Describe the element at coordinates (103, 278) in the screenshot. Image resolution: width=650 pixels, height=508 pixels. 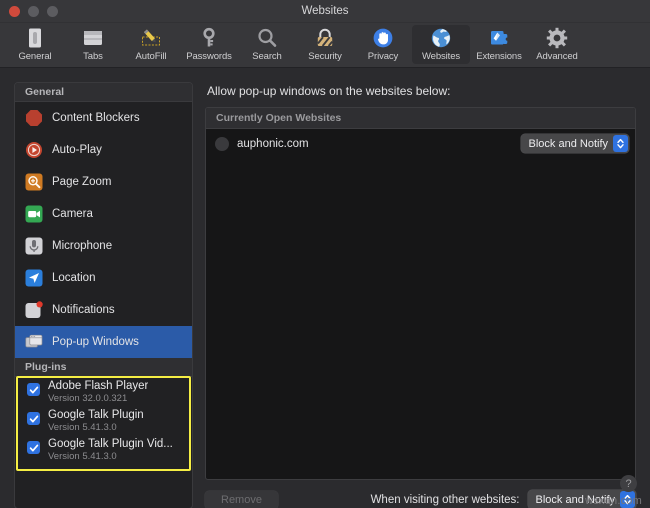
I see `sidebar-item-location: Location` at that location.